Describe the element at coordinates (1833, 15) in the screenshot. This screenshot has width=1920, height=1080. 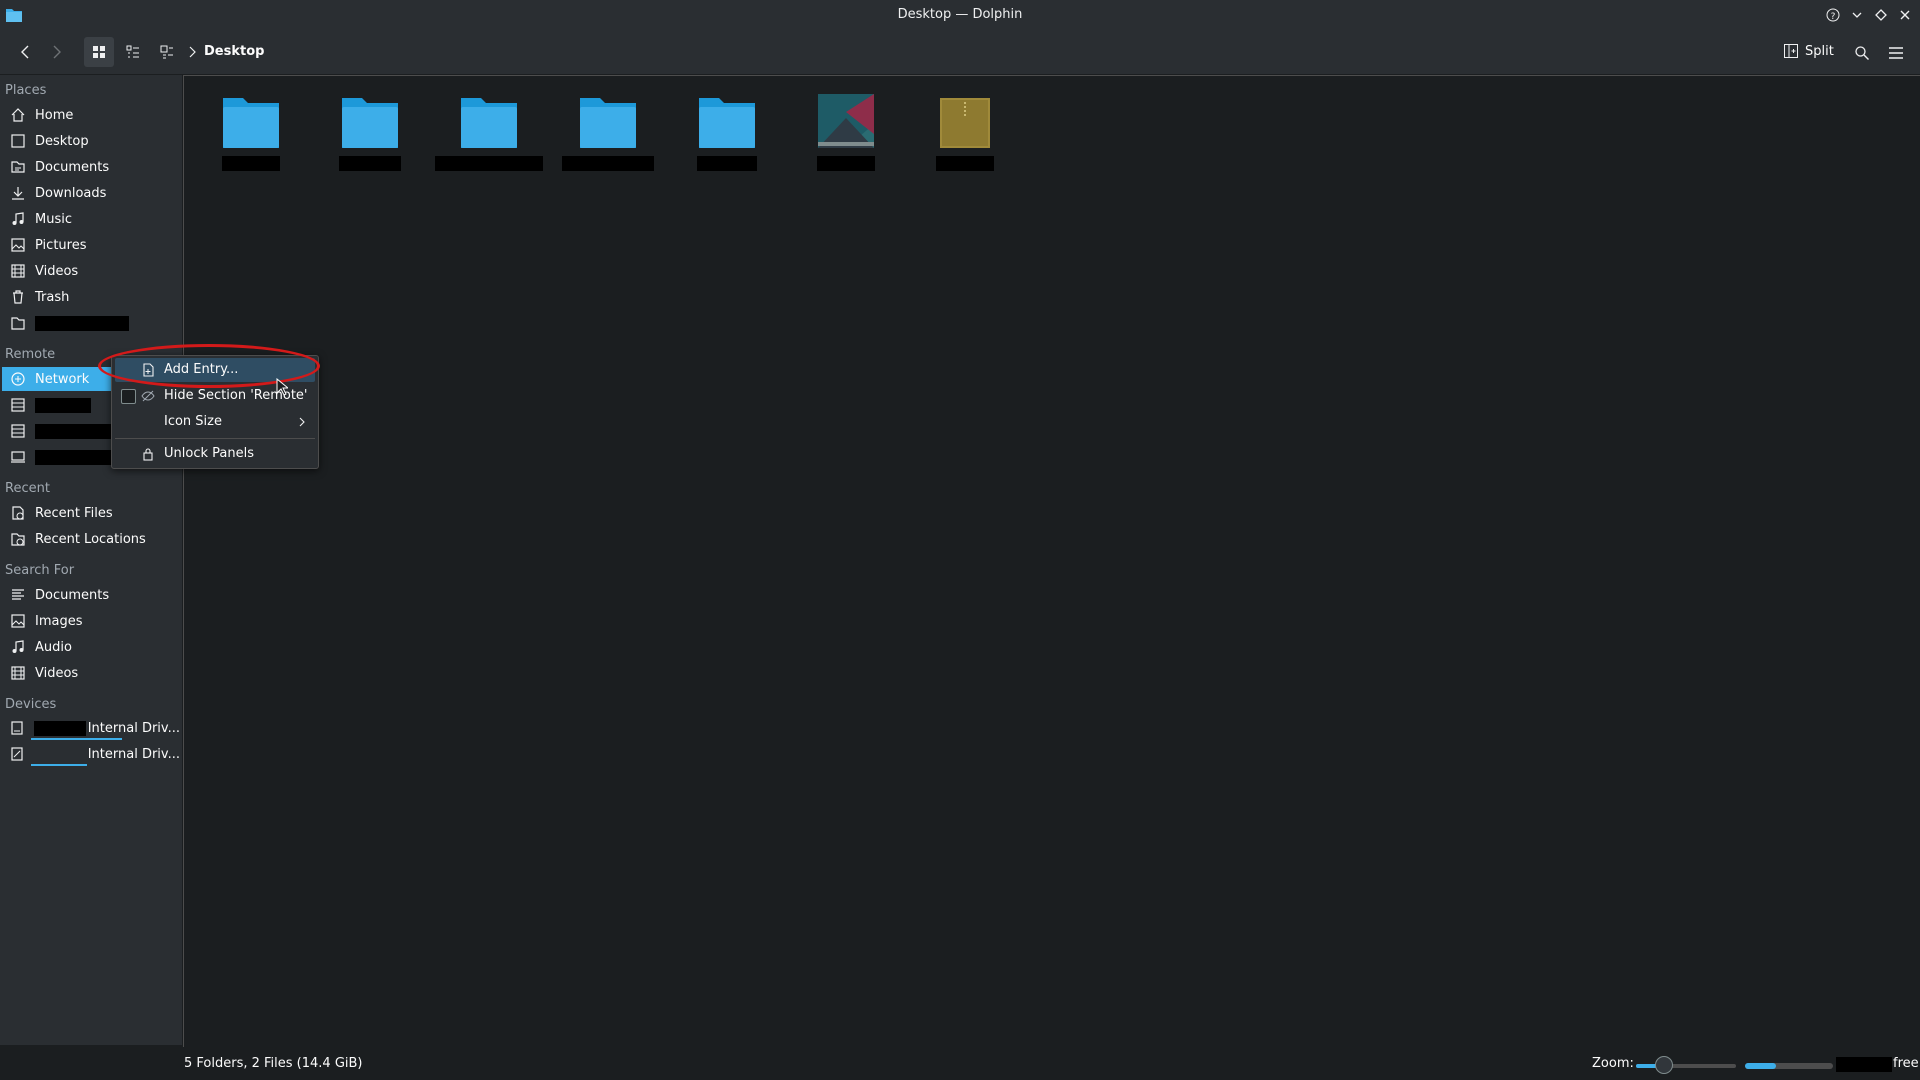
I see `help-icon: ?` at that location.